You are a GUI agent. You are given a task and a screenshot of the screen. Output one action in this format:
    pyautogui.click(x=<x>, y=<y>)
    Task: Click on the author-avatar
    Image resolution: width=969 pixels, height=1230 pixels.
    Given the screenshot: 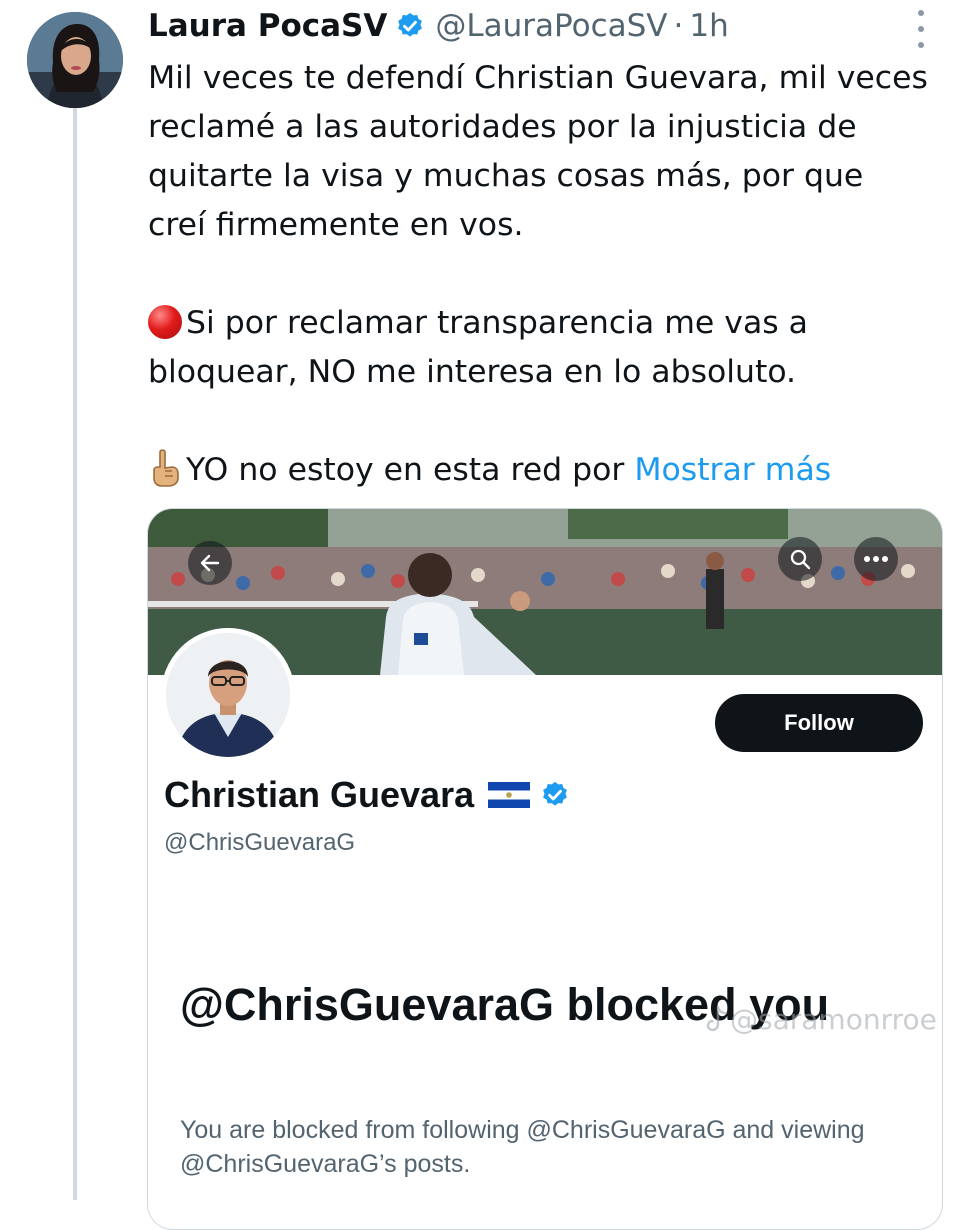 What is the action you would take?
    pyautogui.click(x=75, y=60)
    